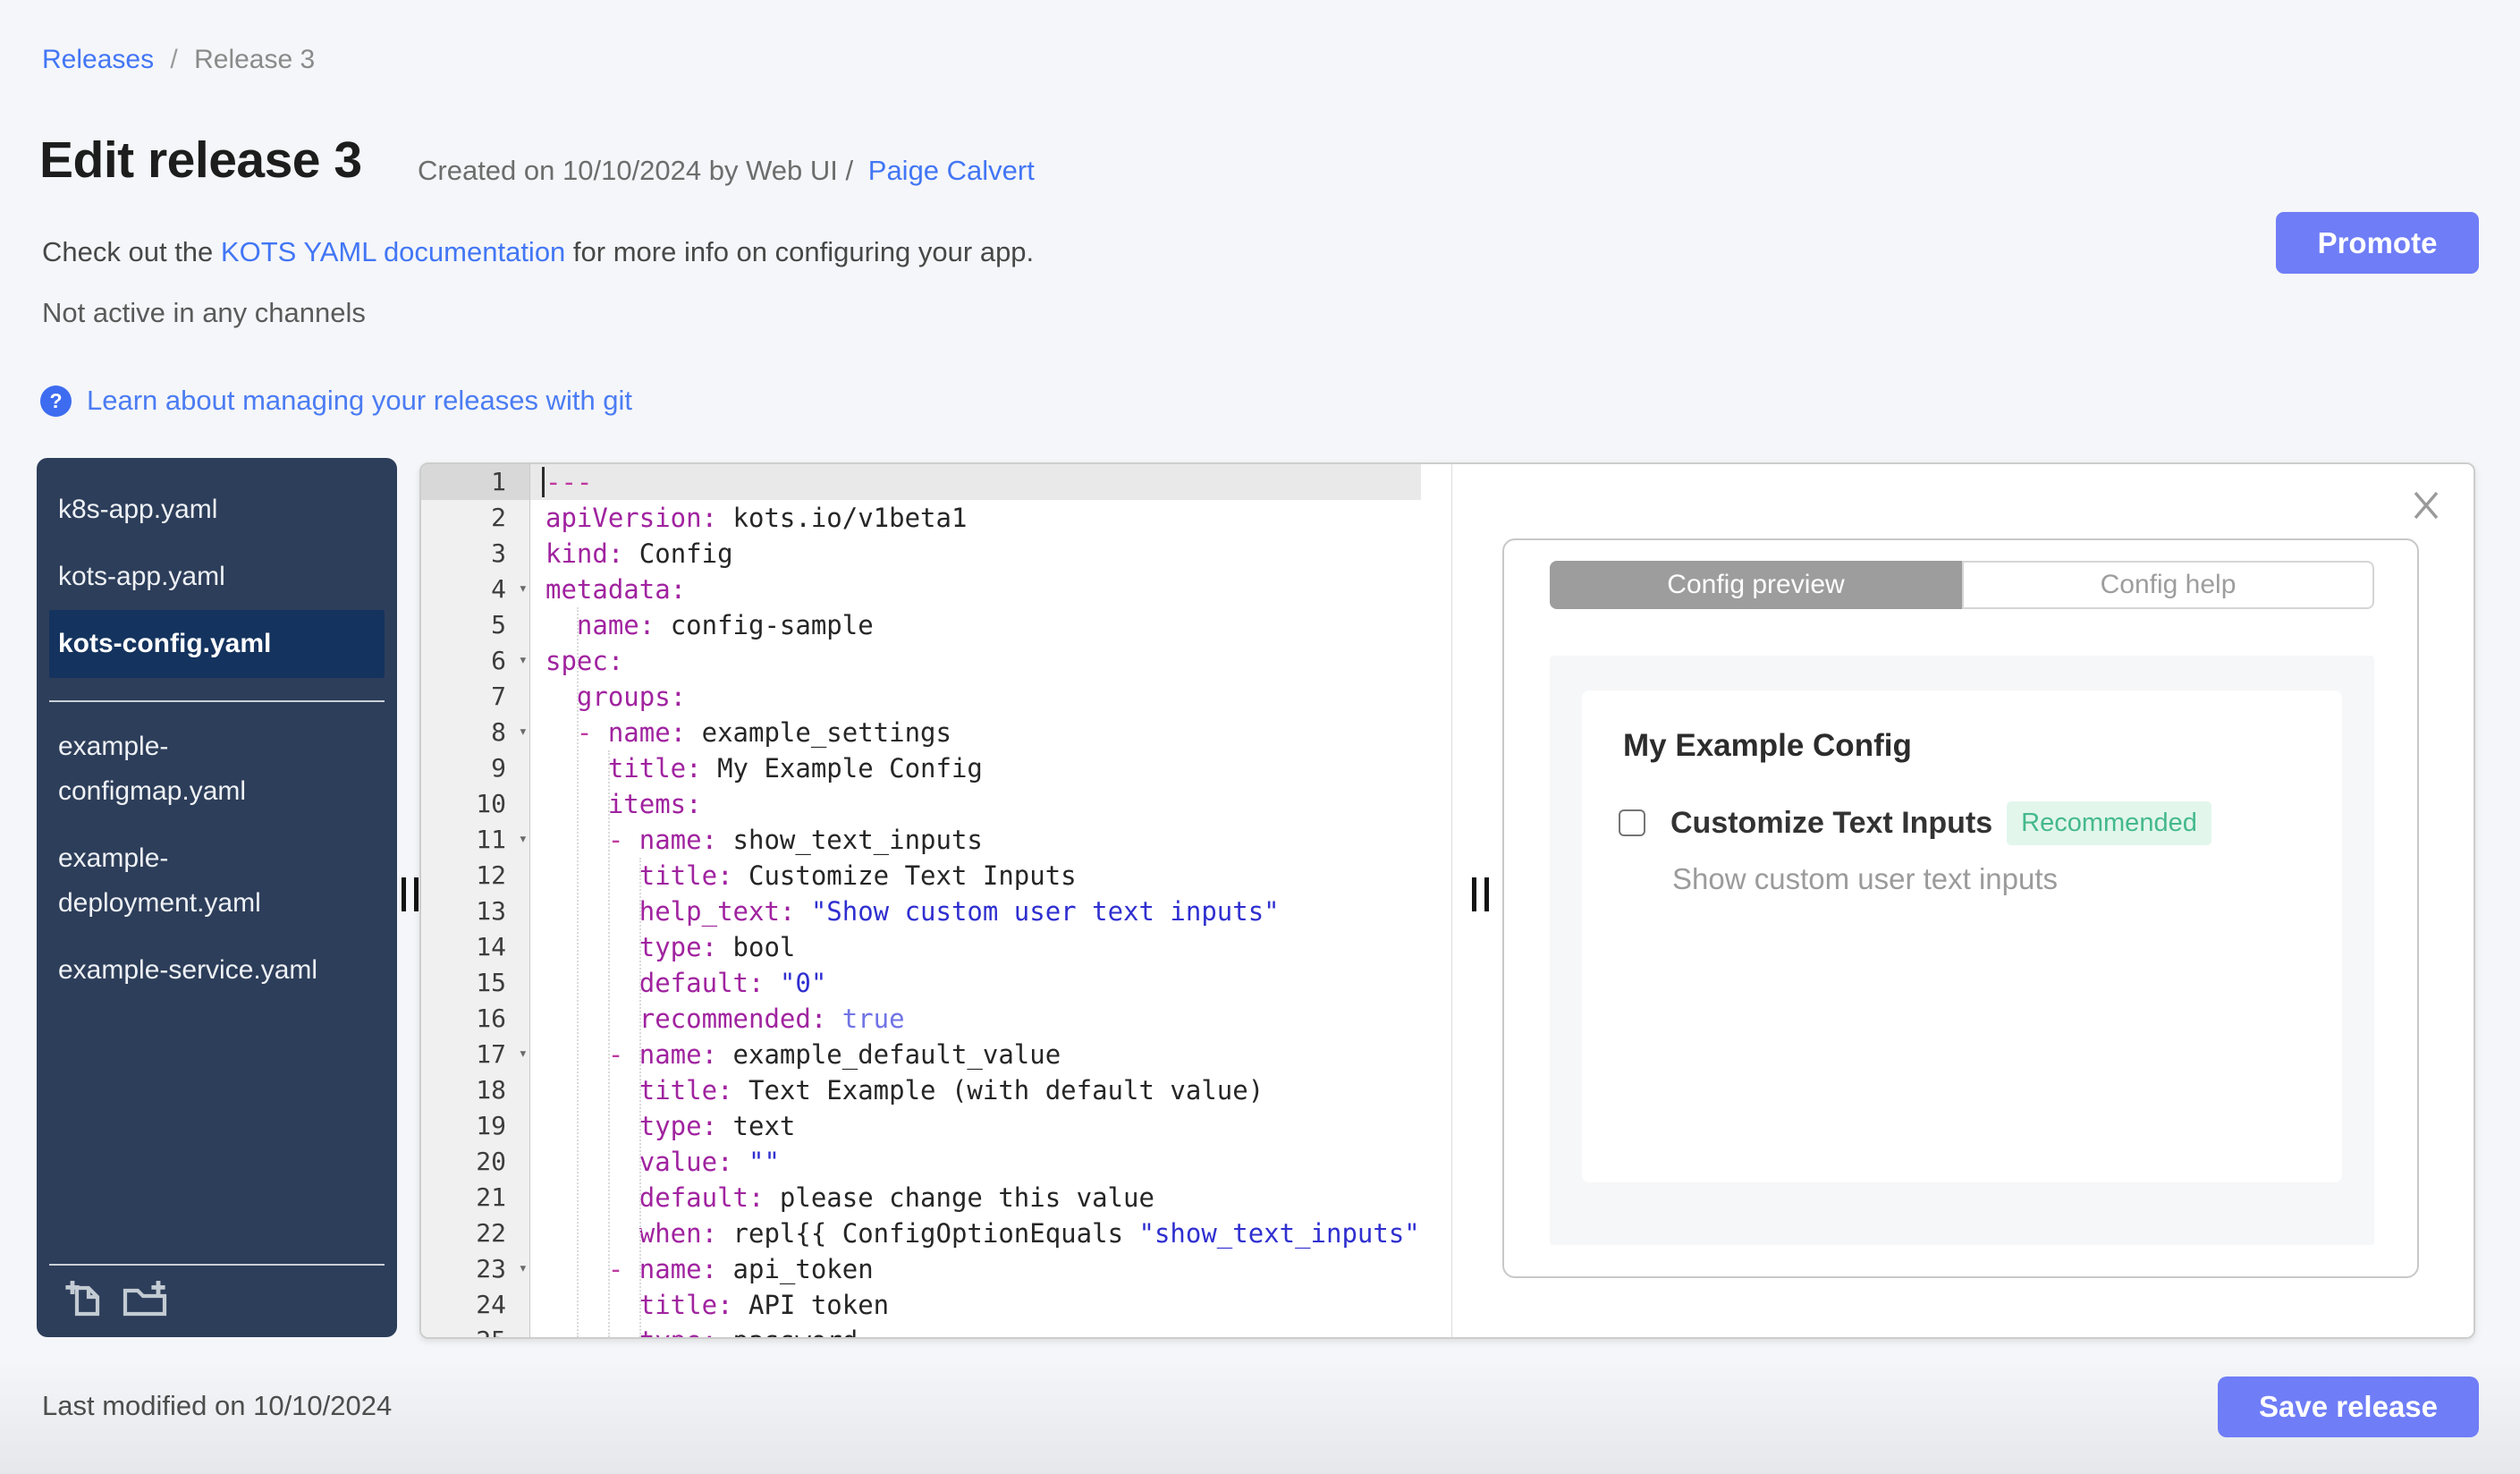 The width and height of the screenshot is (2520, 1474). What do you see at coordinates (476, 1019) in the screenshot?
I see `line-number: 16` at bounding box center [476, 1019].